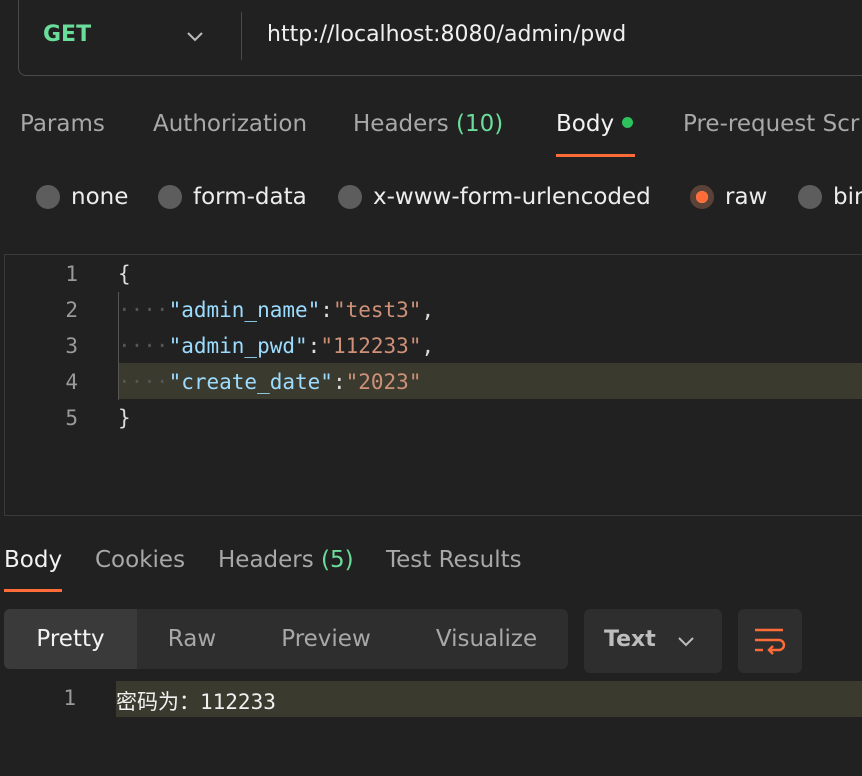  What do you see at coordinates (238, 346) in the screenshot?
I see `json-key: "admin_pwd"` at bounding box center [238, 346].